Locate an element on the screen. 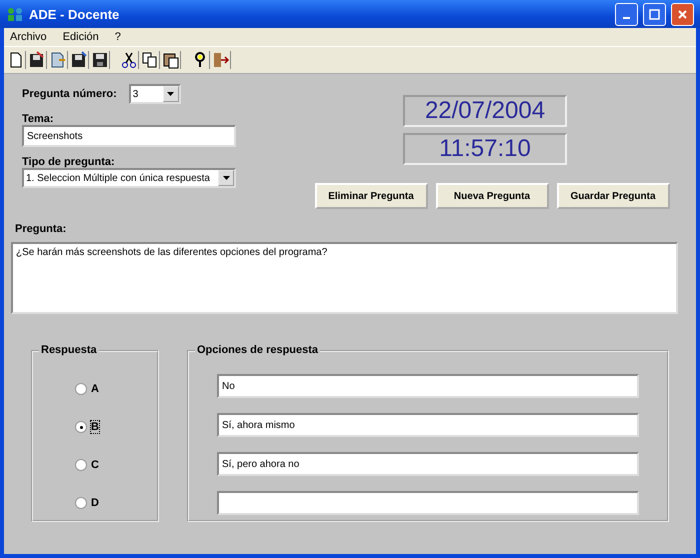 Image resolution: width=700 pixels, height=558 pixels. number-dropdown: 3 is located at coordinates (154, 94).